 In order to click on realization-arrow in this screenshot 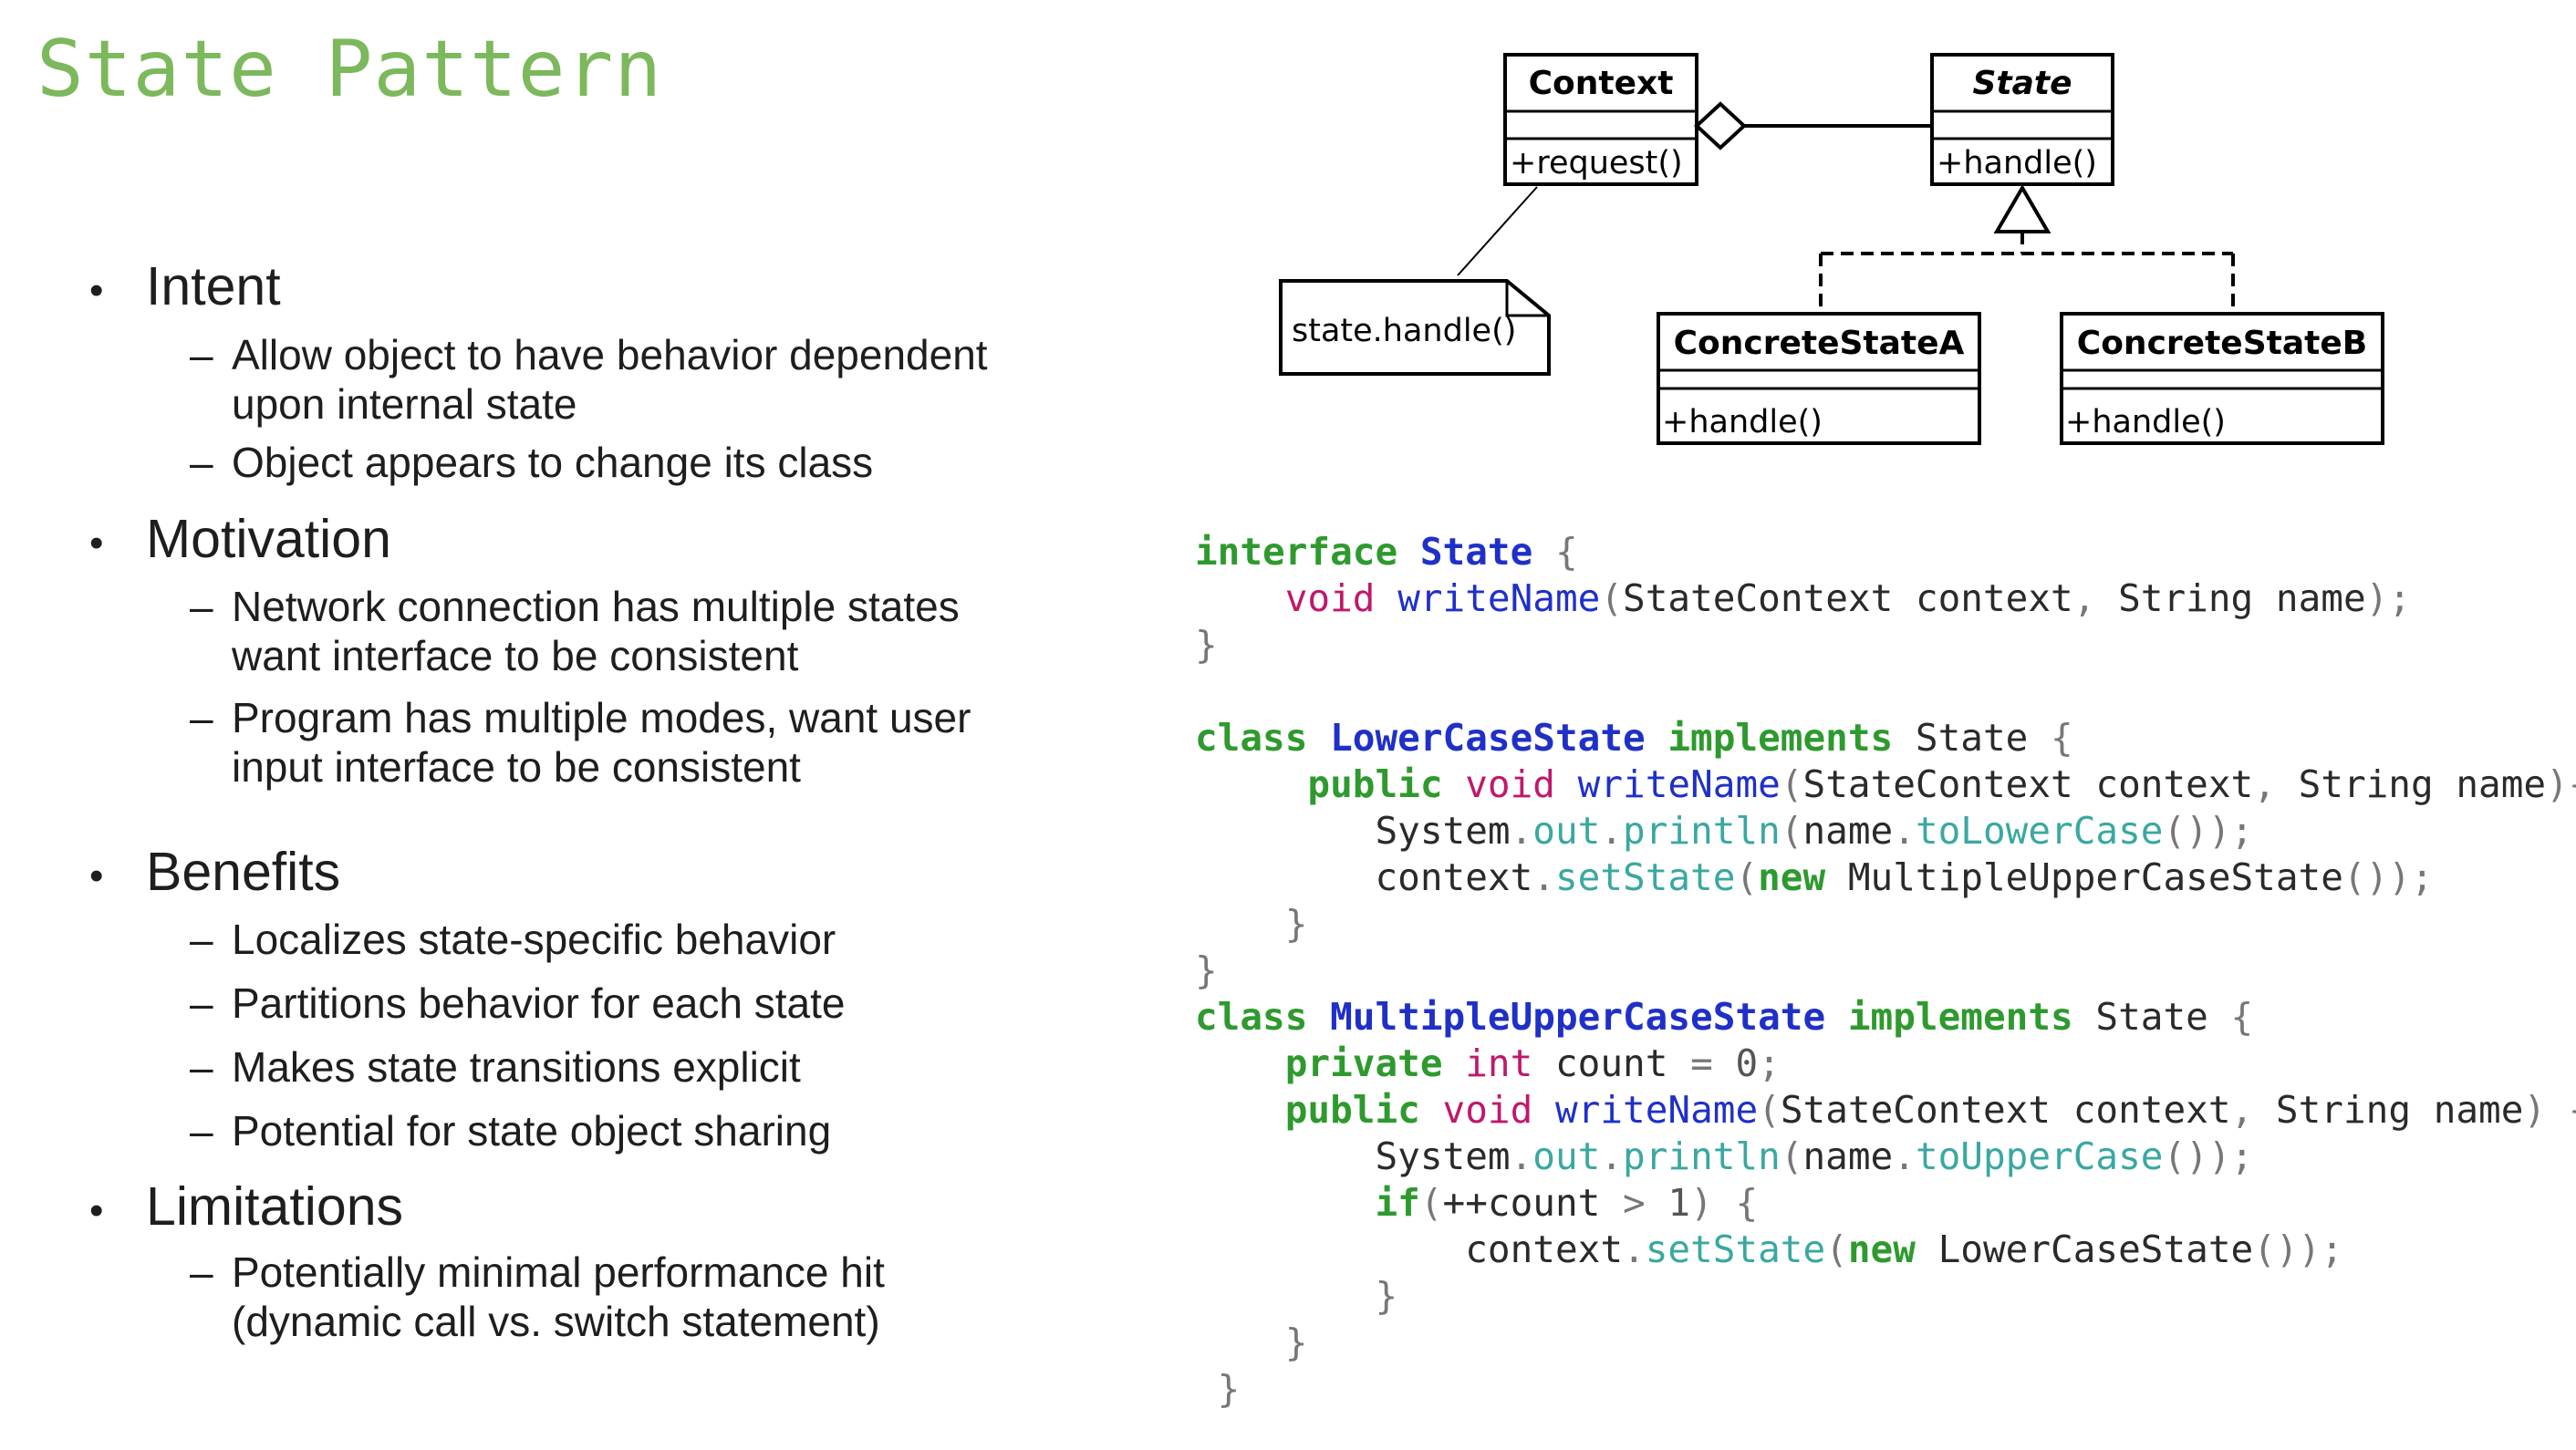, I will do `click(2027, 248)`.